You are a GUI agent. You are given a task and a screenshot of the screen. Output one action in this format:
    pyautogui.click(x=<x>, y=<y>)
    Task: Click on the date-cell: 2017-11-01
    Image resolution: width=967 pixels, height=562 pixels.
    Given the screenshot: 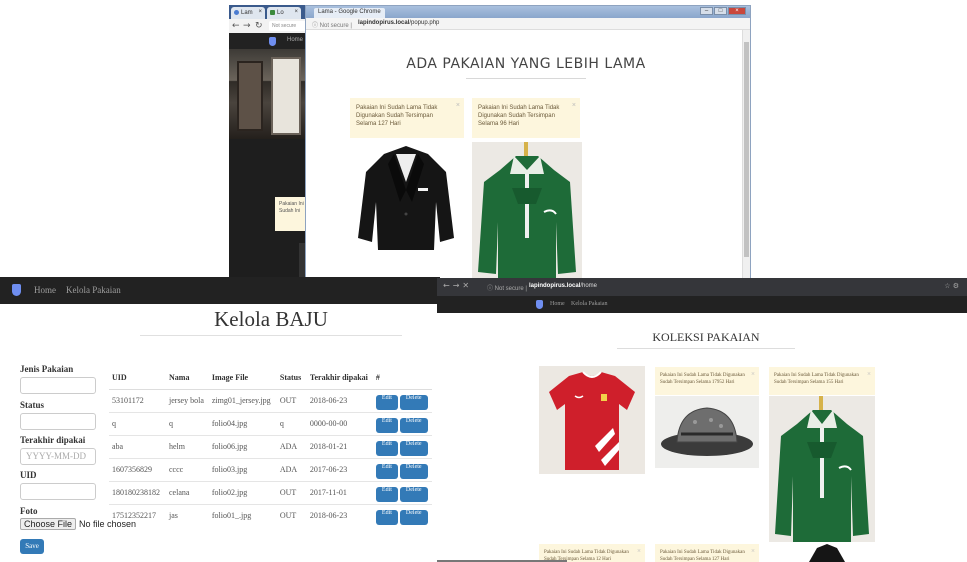 What is the action you would take?
    pyautogui.click(x=339, y=492)
    